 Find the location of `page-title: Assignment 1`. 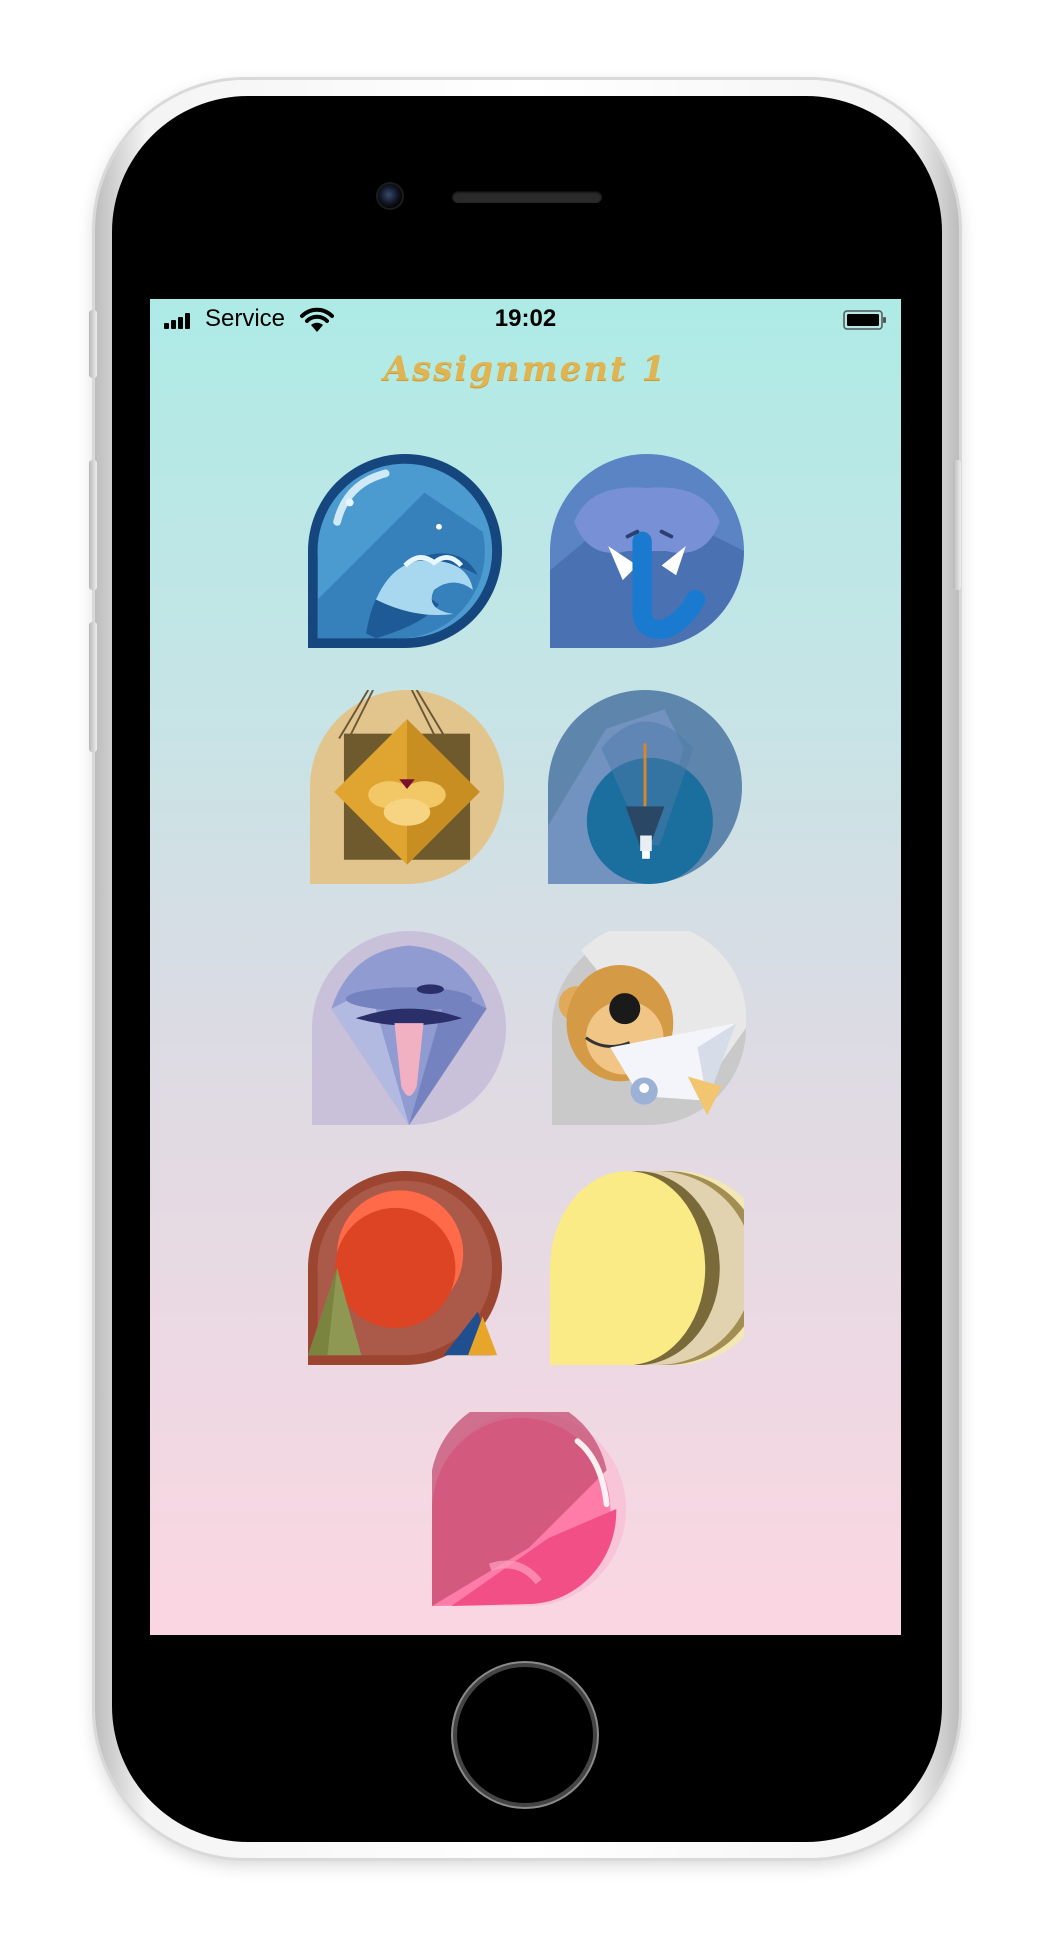

page-title: Assignment 1 is located at coordinates (525, 369).